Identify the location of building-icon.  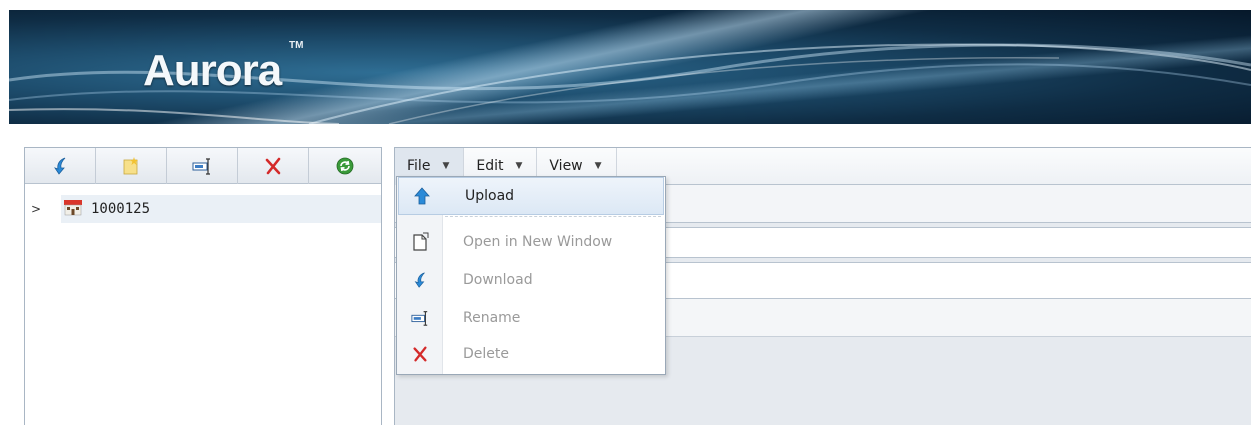
(73, 209).